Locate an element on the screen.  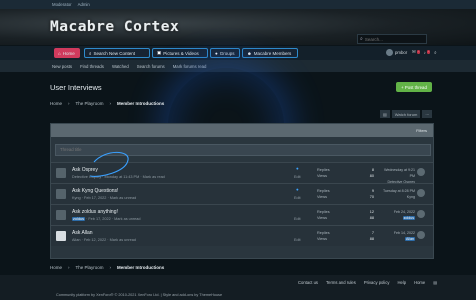
footer-home: Home is located at coordinates (419, 282).